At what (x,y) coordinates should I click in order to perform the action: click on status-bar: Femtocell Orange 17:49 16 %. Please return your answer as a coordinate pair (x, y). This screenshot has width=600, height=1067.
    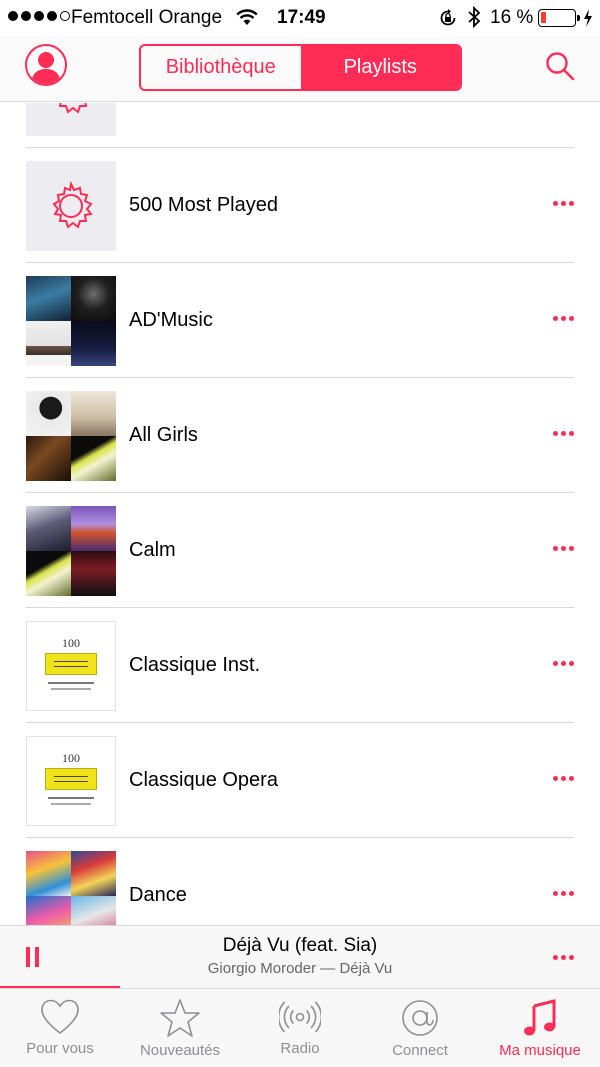
    Looking at the image, I should click on (300, 18).